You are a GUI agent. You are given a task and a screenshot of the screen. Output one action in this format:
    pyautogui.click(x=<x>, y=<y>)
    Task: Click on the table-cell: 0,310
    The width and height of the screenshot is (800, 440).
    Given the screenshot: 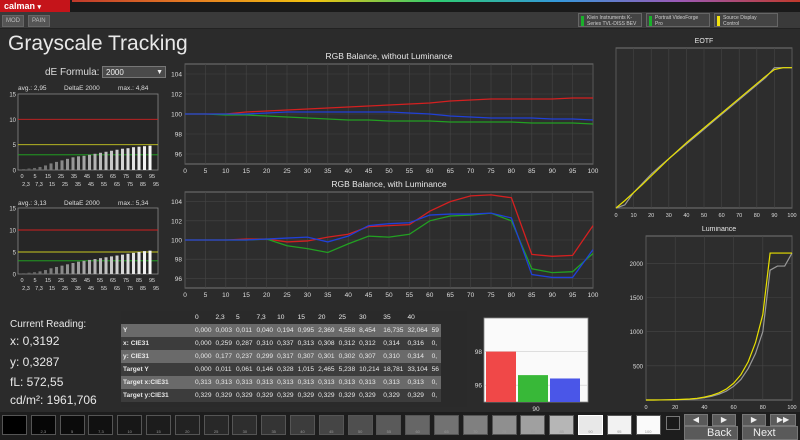 What is the action you would take?
    pyautogui.click(x=393, y=356)
    